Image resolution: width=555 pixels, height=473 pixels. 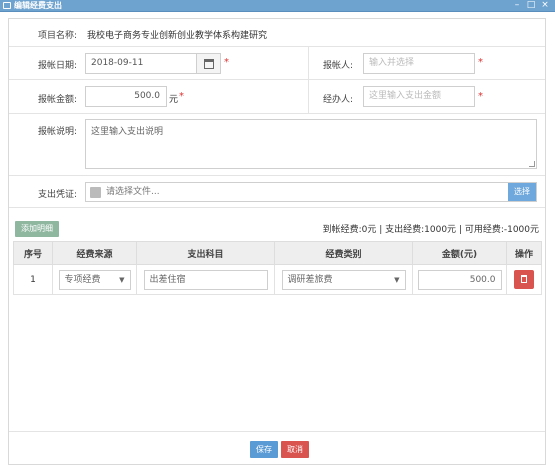 What do you see at coordinates (311, 144) in the screenshot?
I see `description-textarea: 这里输入支出说明` at bounding box center [311, 144].